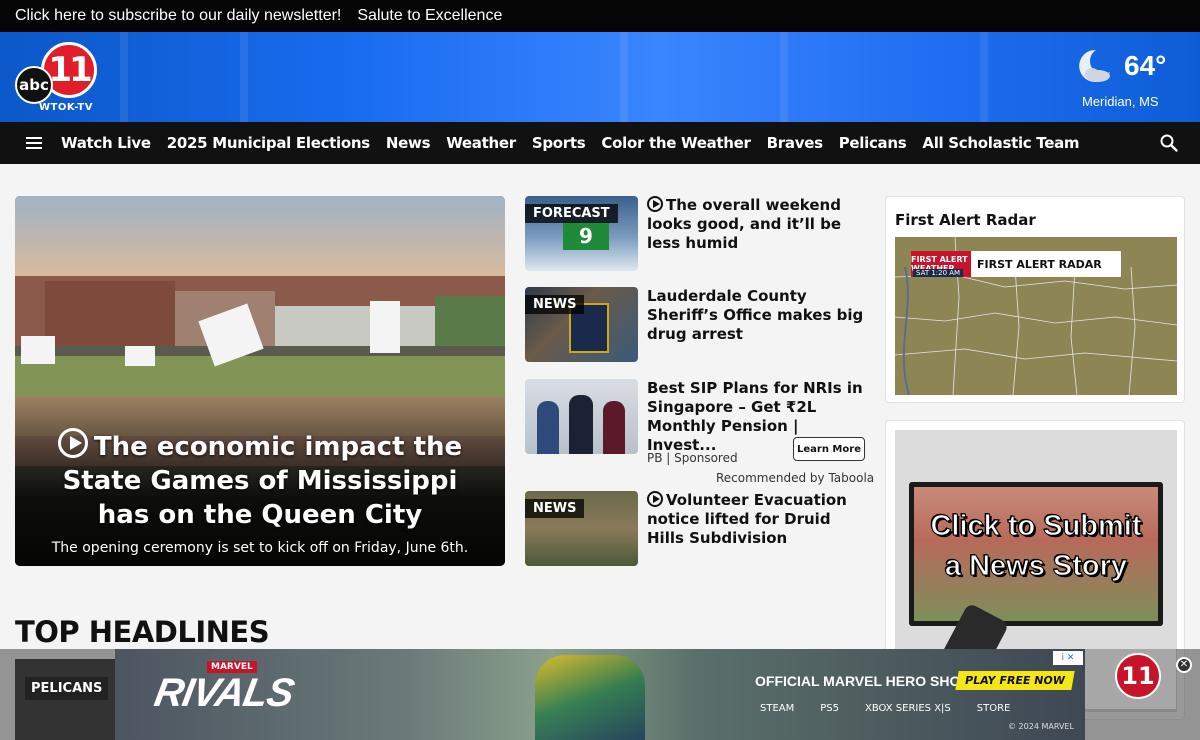 The width and height of the screenshot is (1200, 740). What do you see at coordinates (1094, 65) in the screenshot?
I see `moon-cloud-icon` at bounding box center [1094, 65].